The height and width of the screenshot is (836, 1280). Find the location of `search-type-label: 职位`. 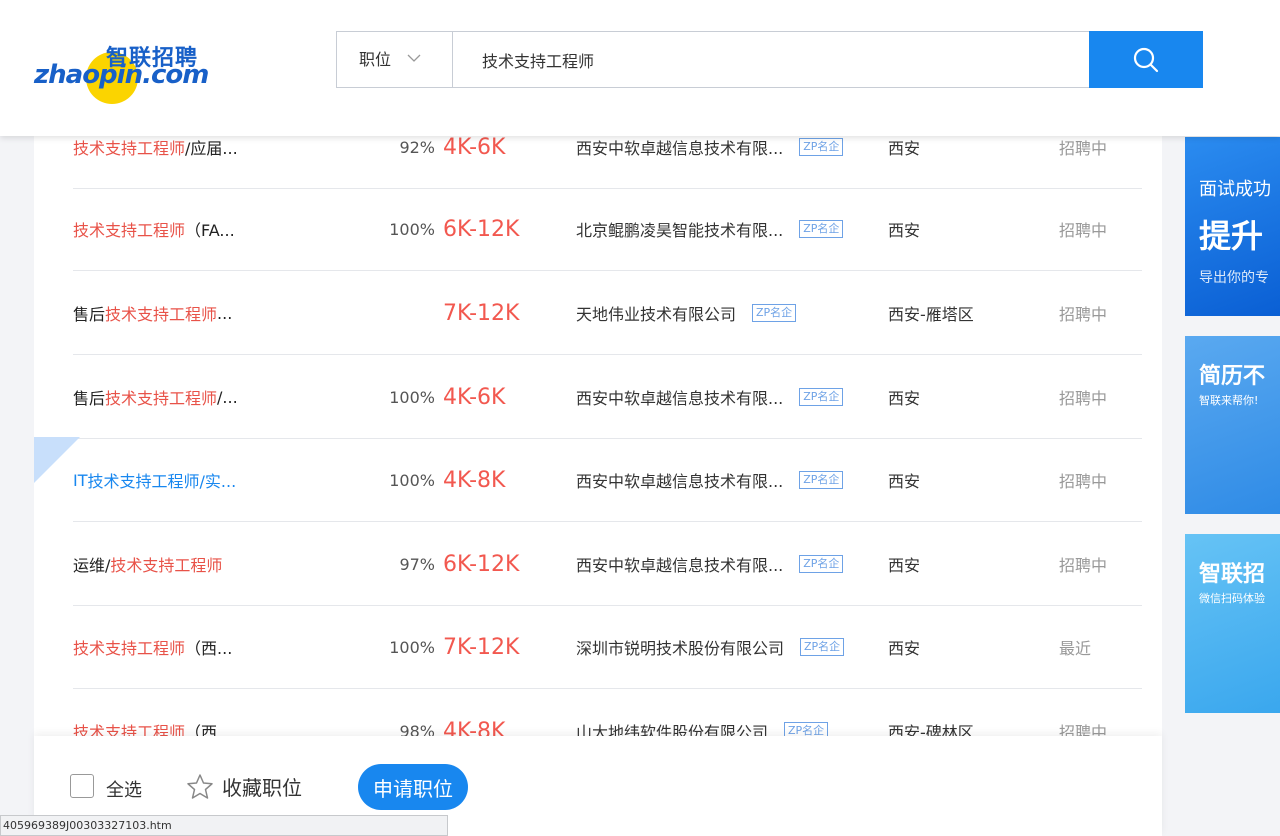

search-type-label: 职位 is located at coordinates (375, 59).